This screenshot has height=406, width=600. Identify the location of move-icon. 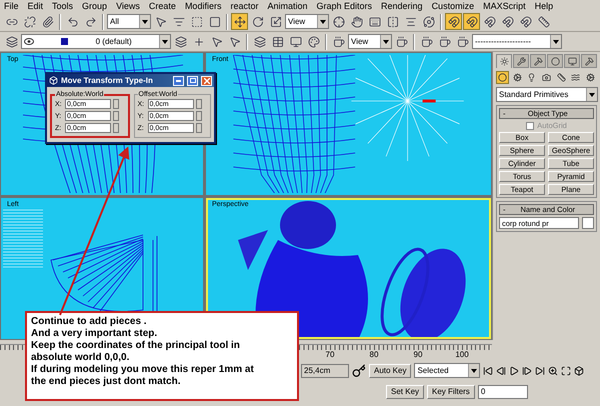
(240, 22).